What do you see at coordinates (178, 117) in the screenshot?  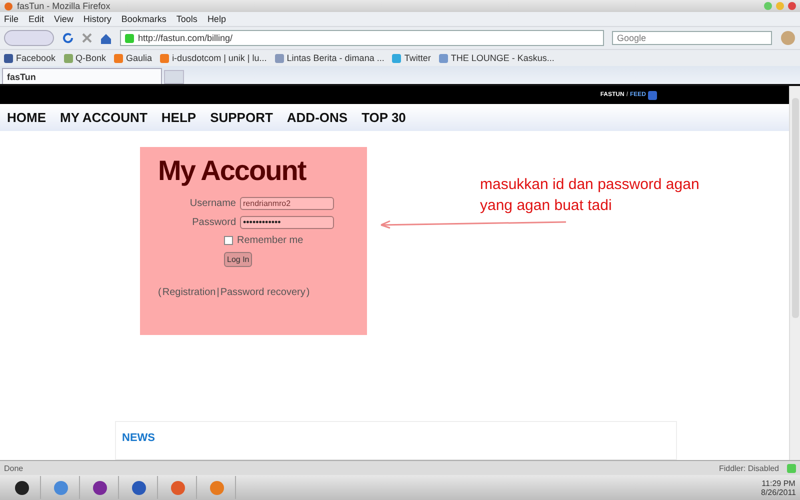 I see `nav-link: HELP` at bounding box center [178, 117].